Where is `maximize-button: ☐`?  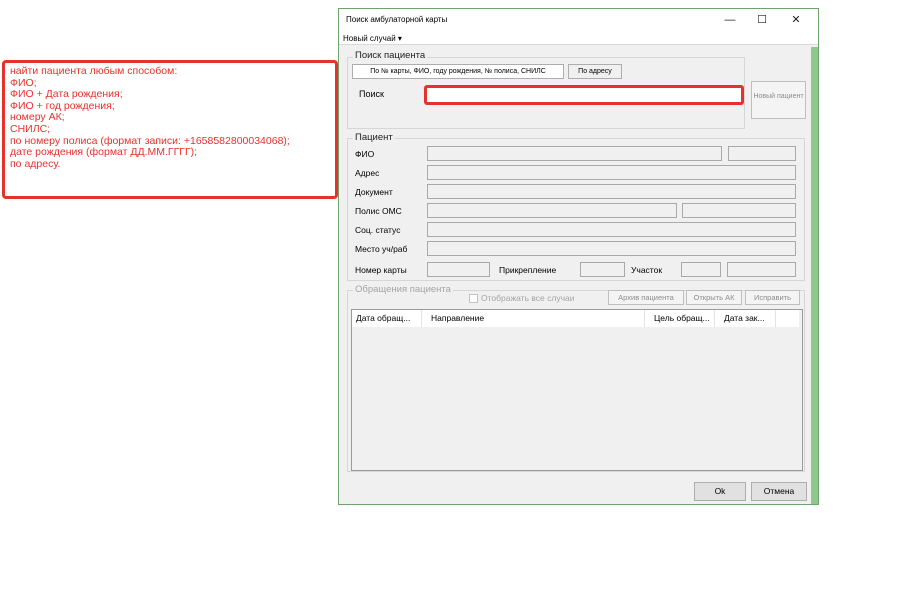 maximize-button: ☐ is located at coordinates (762, 20).